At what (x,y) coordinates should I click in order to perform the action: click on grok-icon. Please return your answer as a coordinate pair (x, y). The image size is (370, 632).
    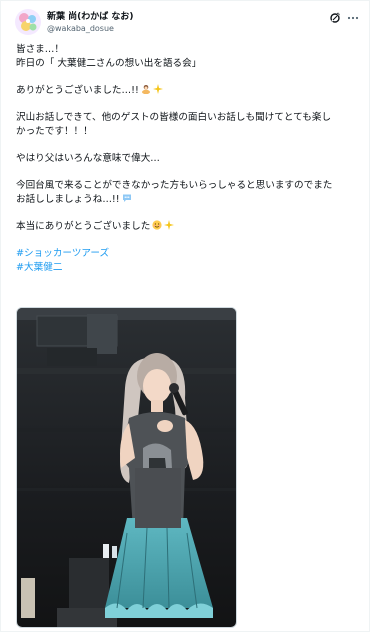
    Looking at the image, I should click on (335, 18).